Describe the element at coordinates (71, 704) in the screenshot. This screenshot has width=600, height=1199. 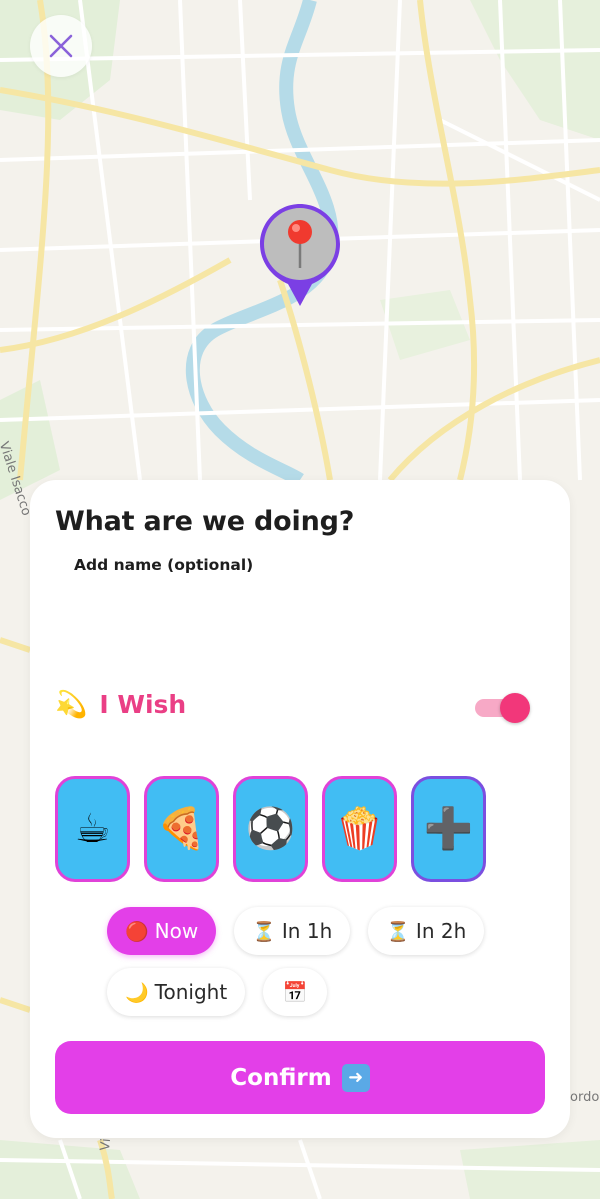
I see `dizzy-star-icon: 💫` at that location.